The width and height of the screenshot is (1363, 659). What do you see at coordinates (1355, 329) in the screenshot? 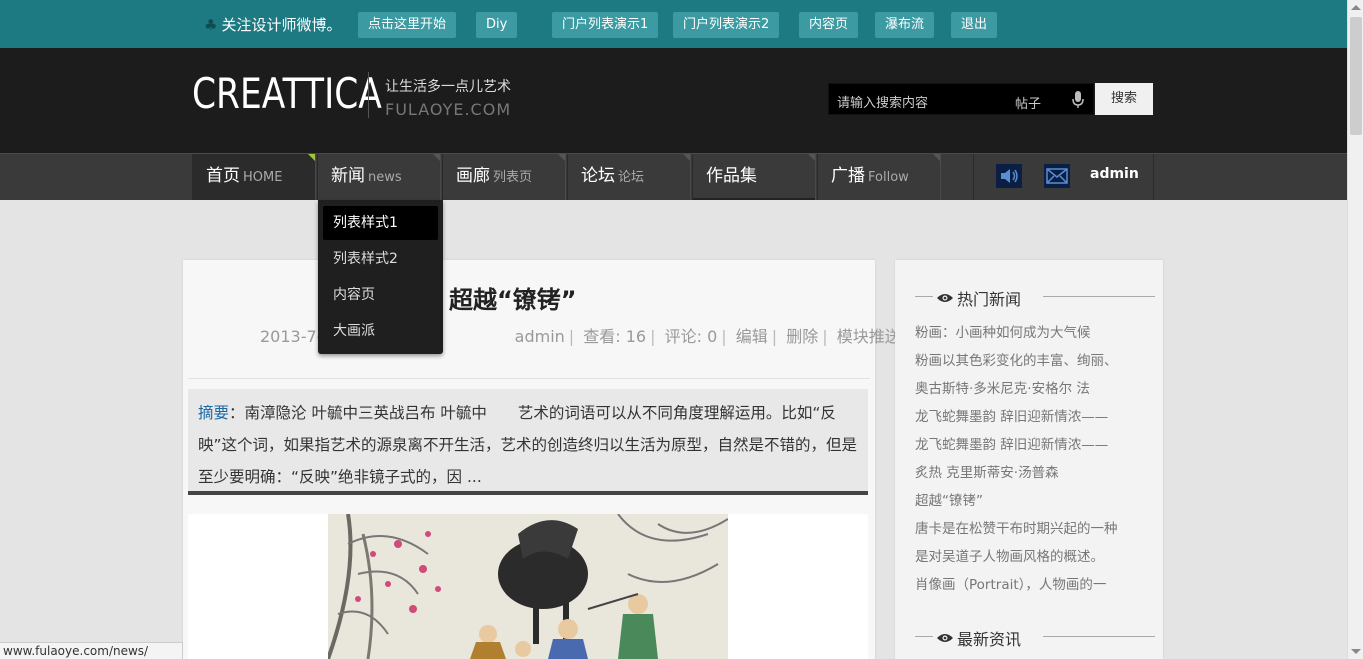
I see `page-scrollbar` at bounding box center [1355, 329].